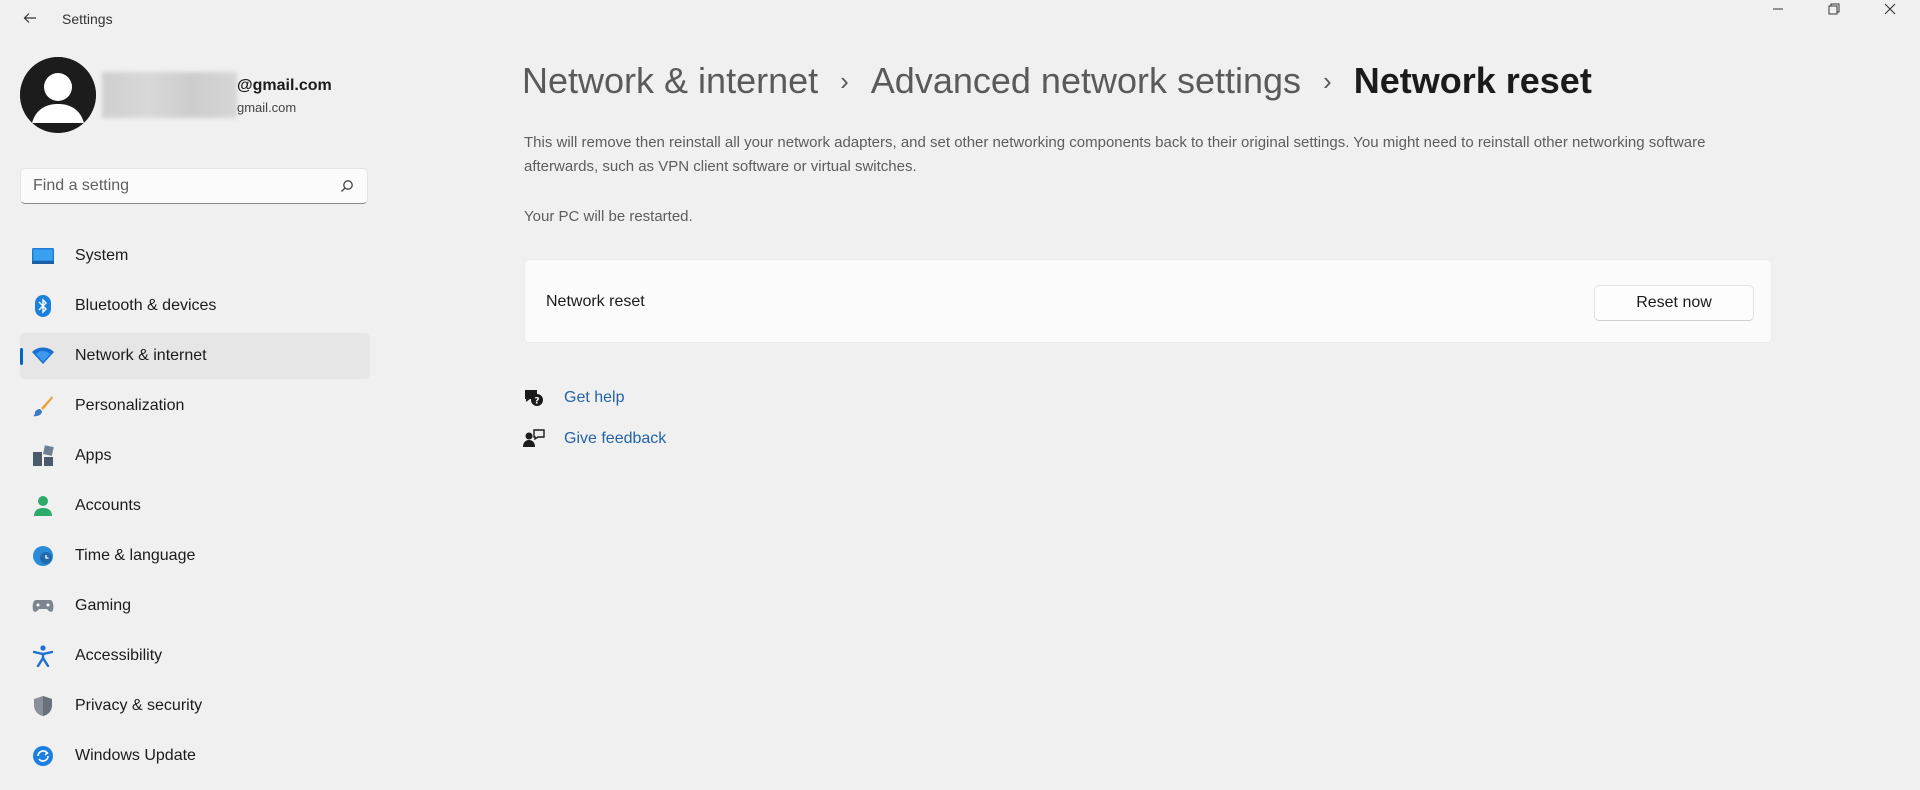 The height and width of the screenshot is (790, 1920). Describe the element at coordinates (43, 256) in the screenshot. I see `system-icon` at that location.